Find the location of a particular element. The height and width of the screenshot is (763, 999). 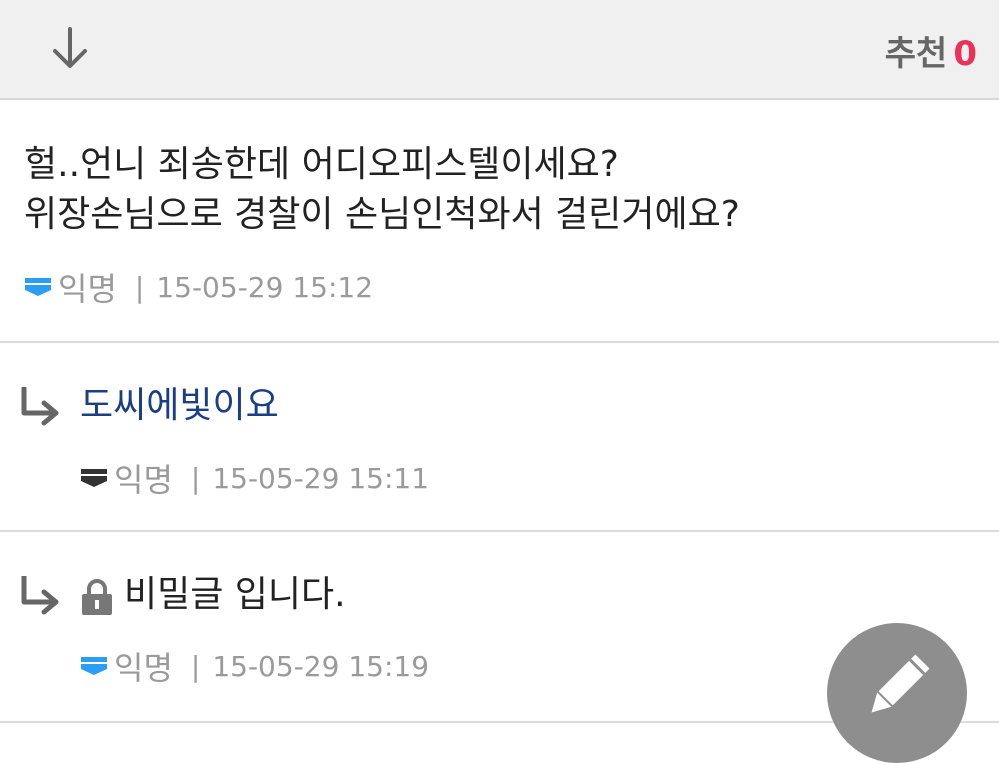

recommend-counter: 추천 0 is located at coordinates (931, 50).